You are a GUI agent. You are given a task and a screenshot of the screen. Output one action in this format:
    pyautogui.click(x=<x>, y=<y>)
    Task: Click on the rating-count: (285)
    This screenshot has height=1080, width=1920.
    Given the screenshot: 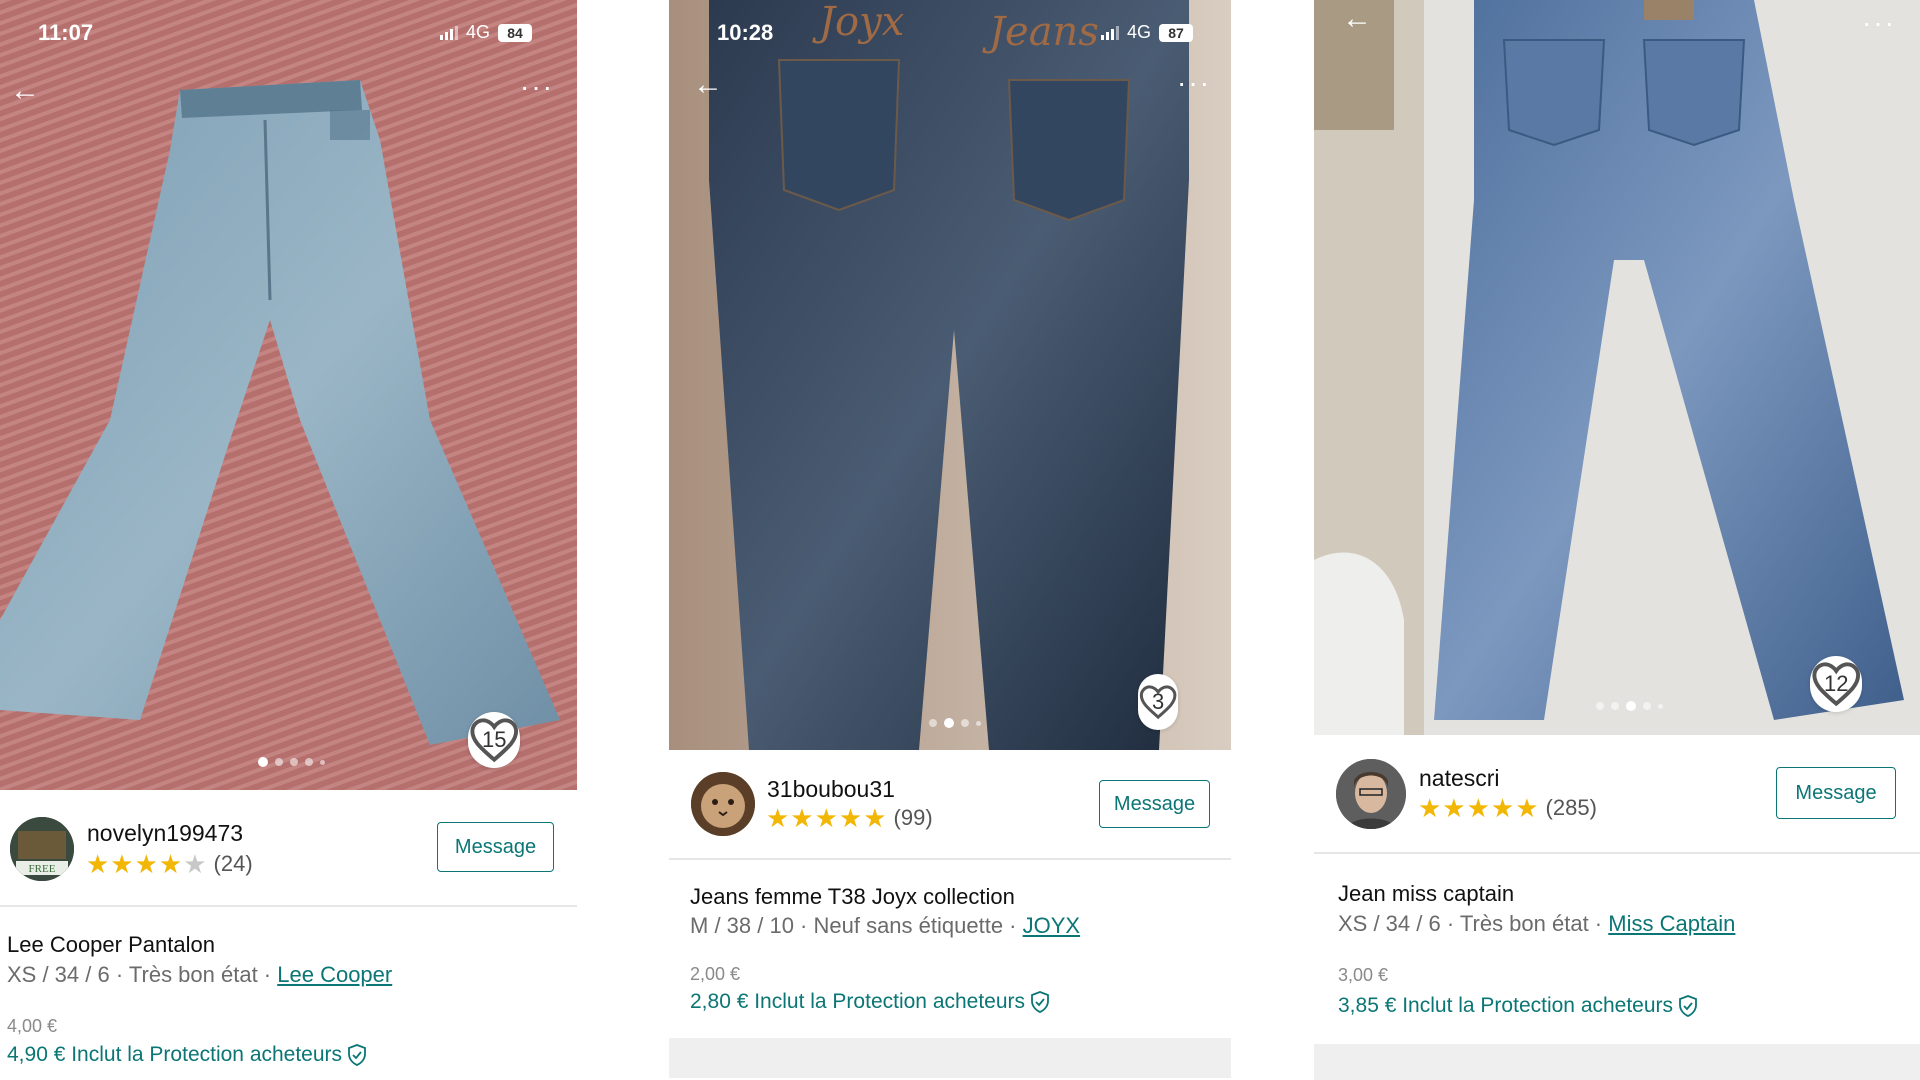 What is the action you would take?
    pyautogui.click(x=1571, y=807)
    